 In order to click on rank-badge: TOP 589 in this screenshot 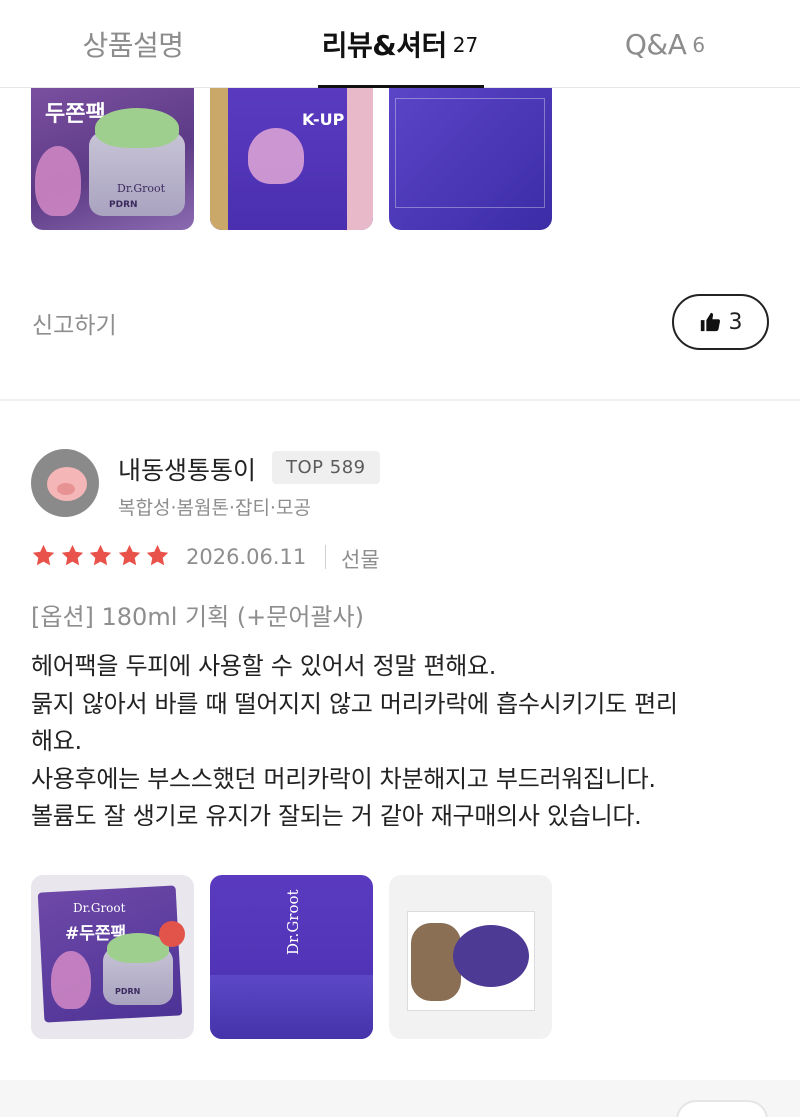, I will do `click(326, 467)`.